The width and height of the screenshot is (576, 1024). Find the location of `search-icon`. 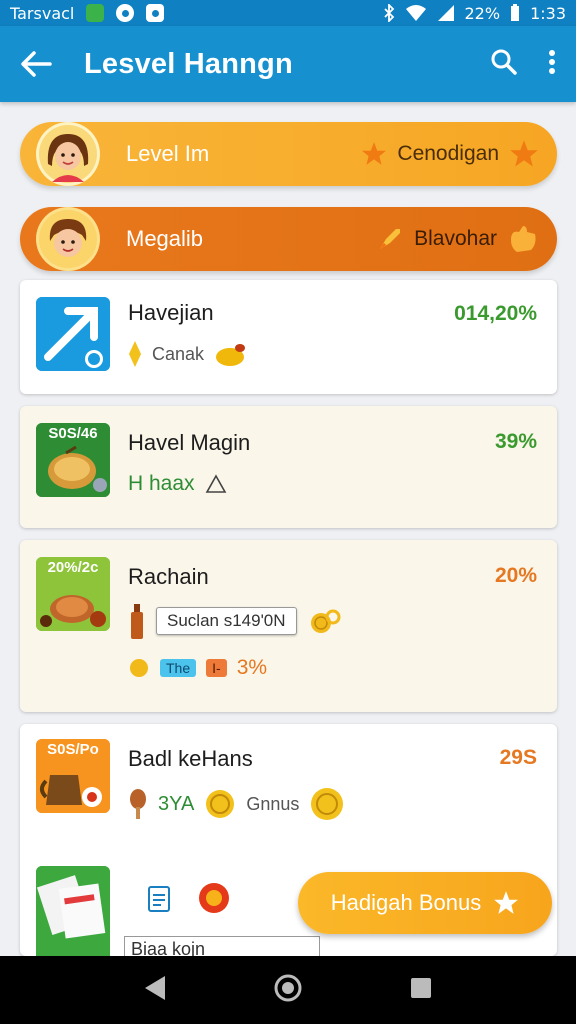

search-icon is located at coordinates (504, 62).